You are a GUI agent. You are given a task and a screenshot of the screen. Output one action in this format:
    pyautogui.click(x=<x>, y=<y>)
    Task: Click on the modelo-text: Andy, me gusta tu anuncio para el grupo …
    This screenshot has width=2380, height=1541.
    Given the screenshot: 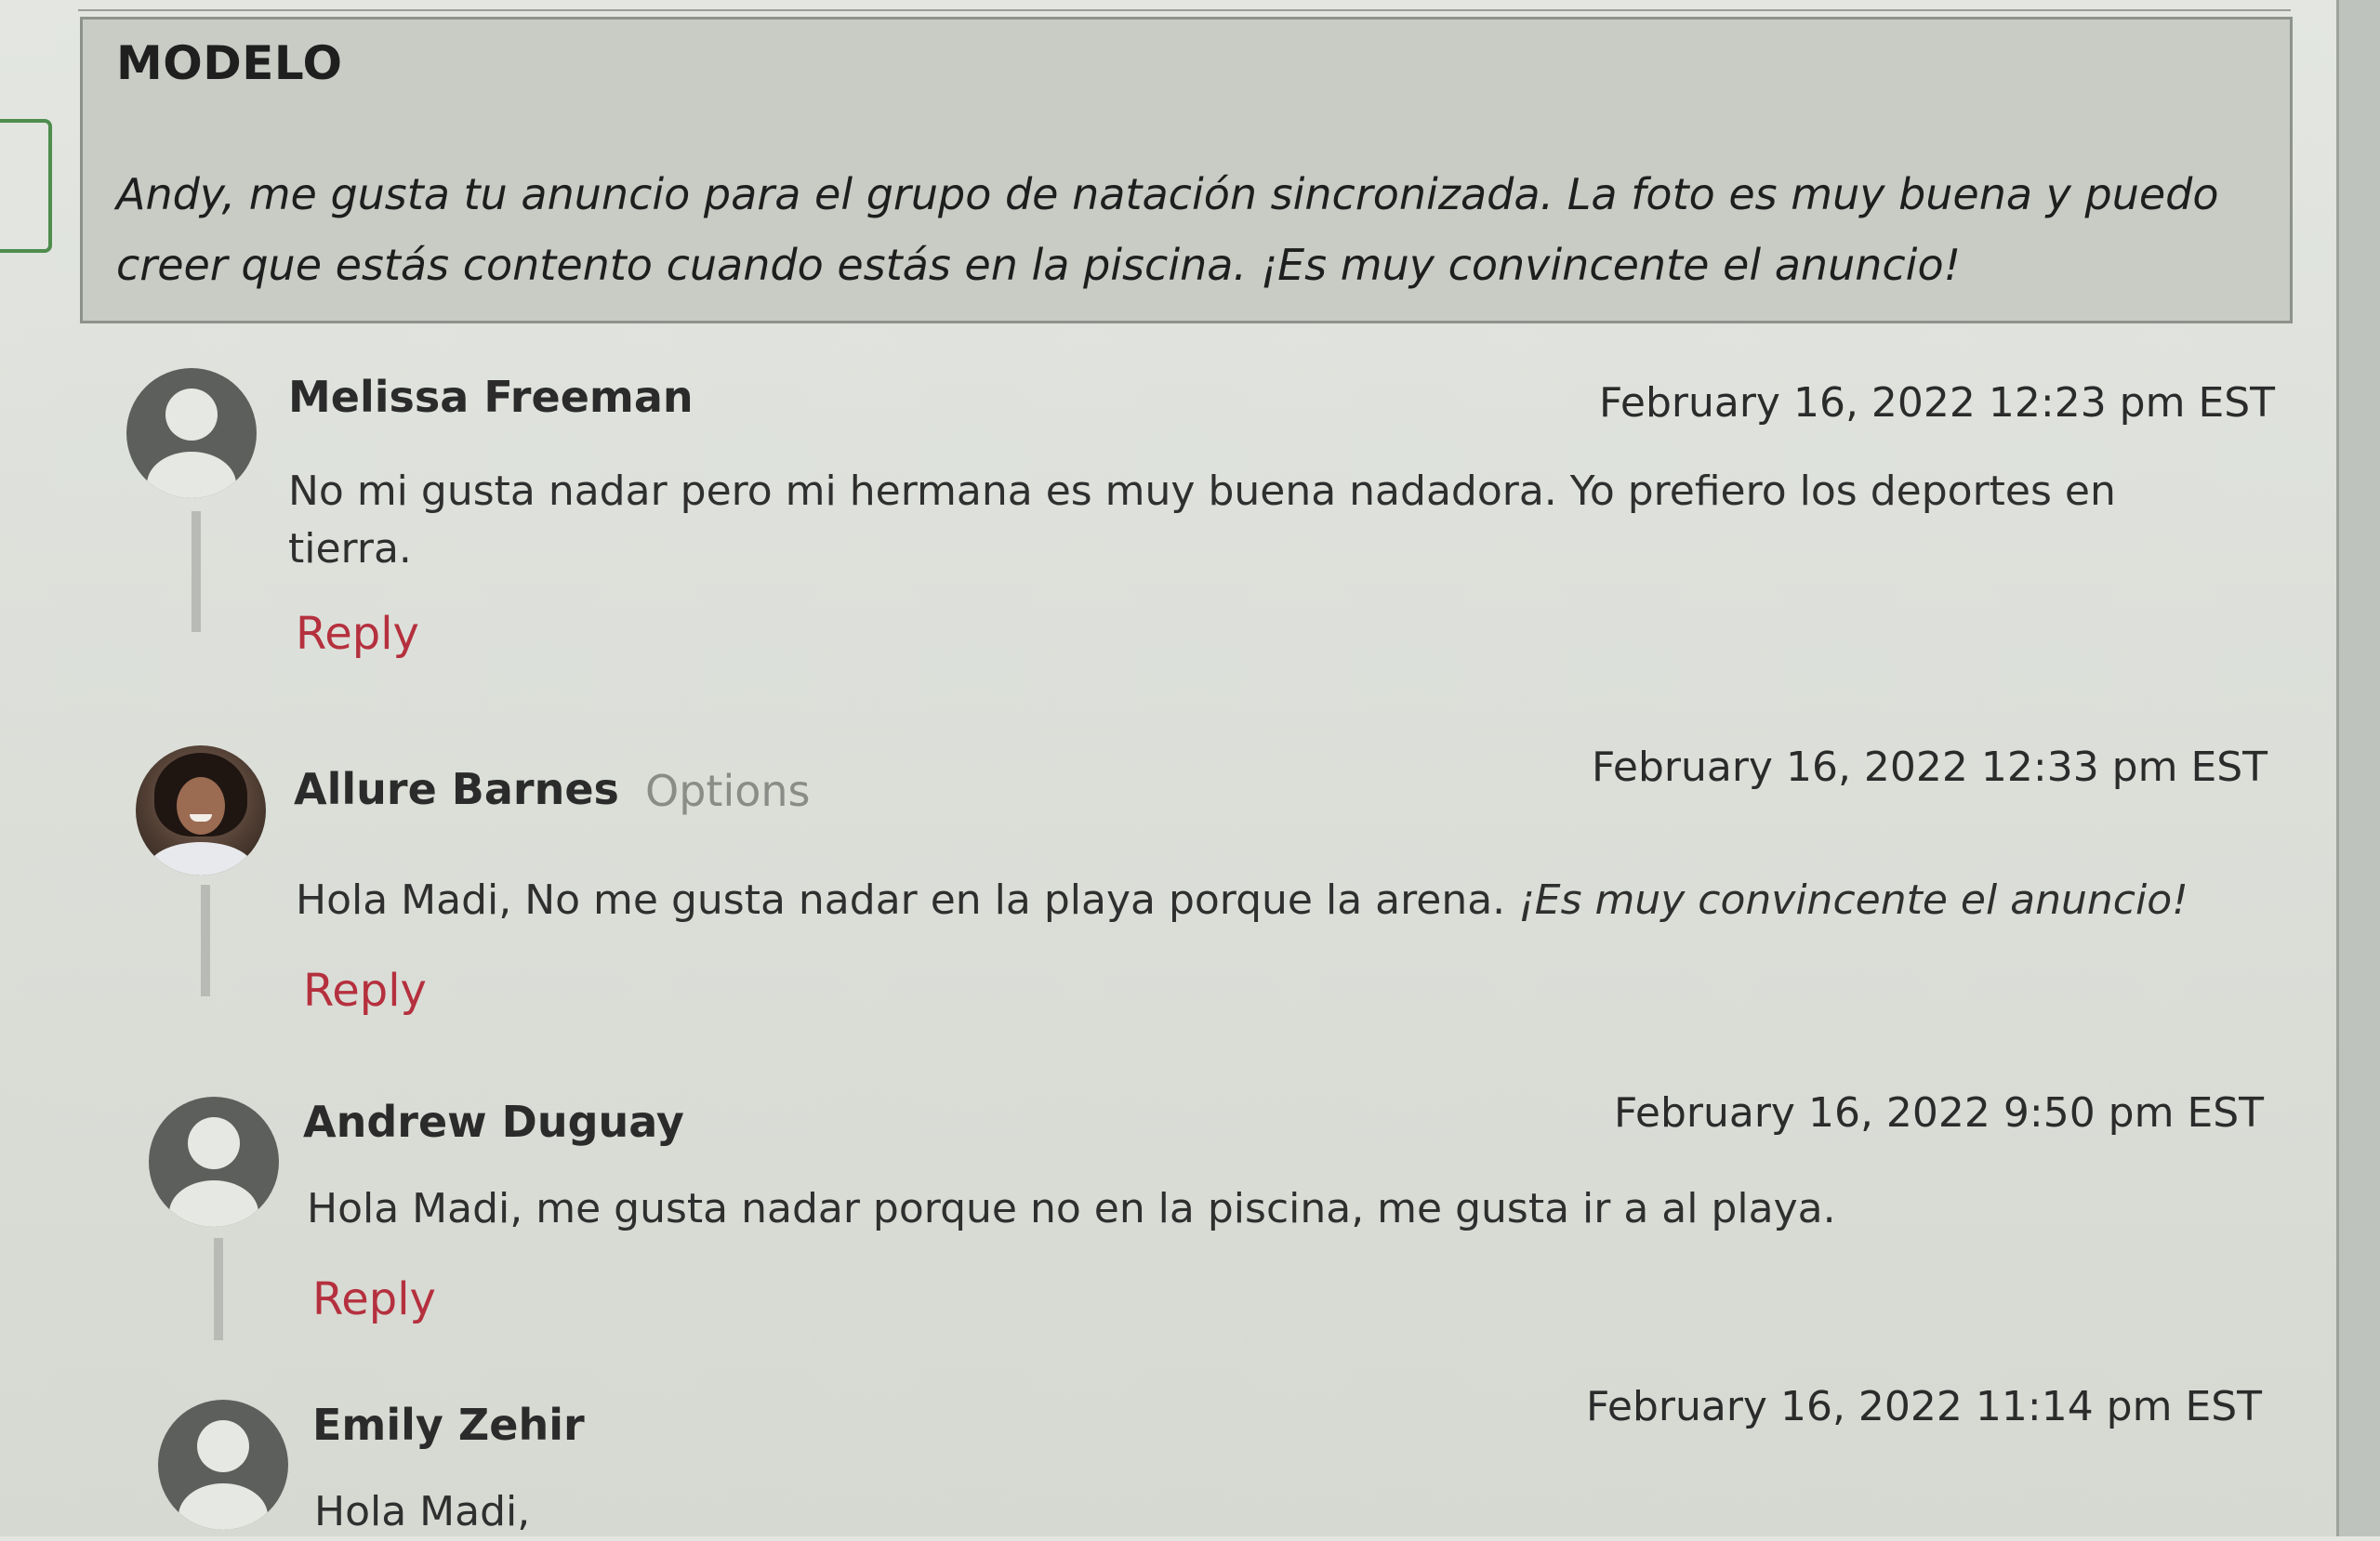 What is the action you would take?
    pyautogui.click(x=1167, y=229)
    